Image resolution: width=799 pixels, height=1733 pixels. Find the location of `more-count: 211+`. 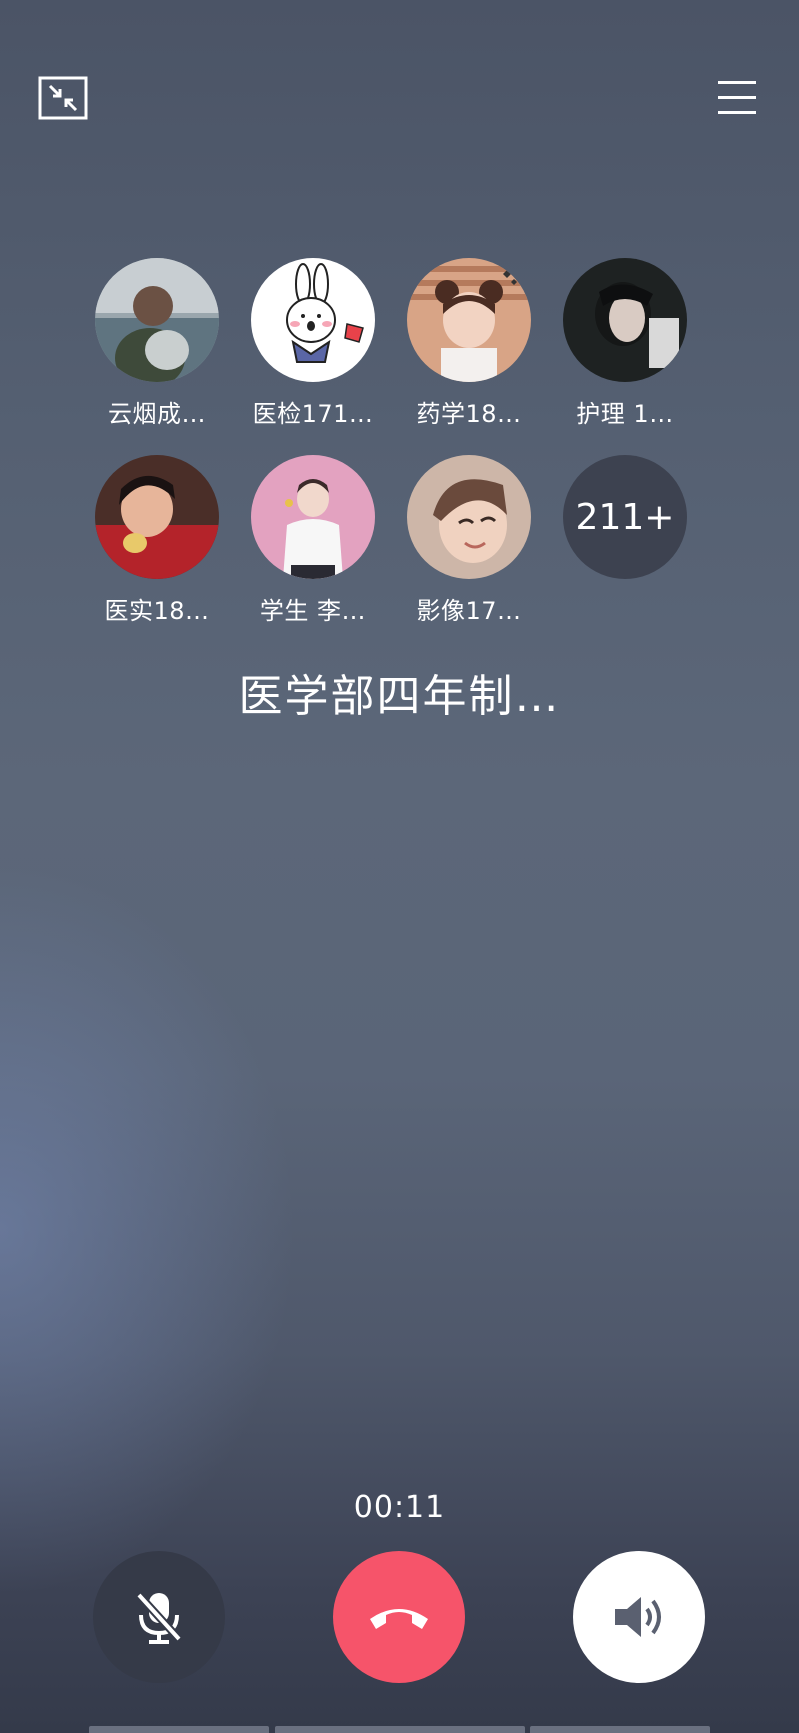

more-count: 211+ is located at coordinates (625, 517).